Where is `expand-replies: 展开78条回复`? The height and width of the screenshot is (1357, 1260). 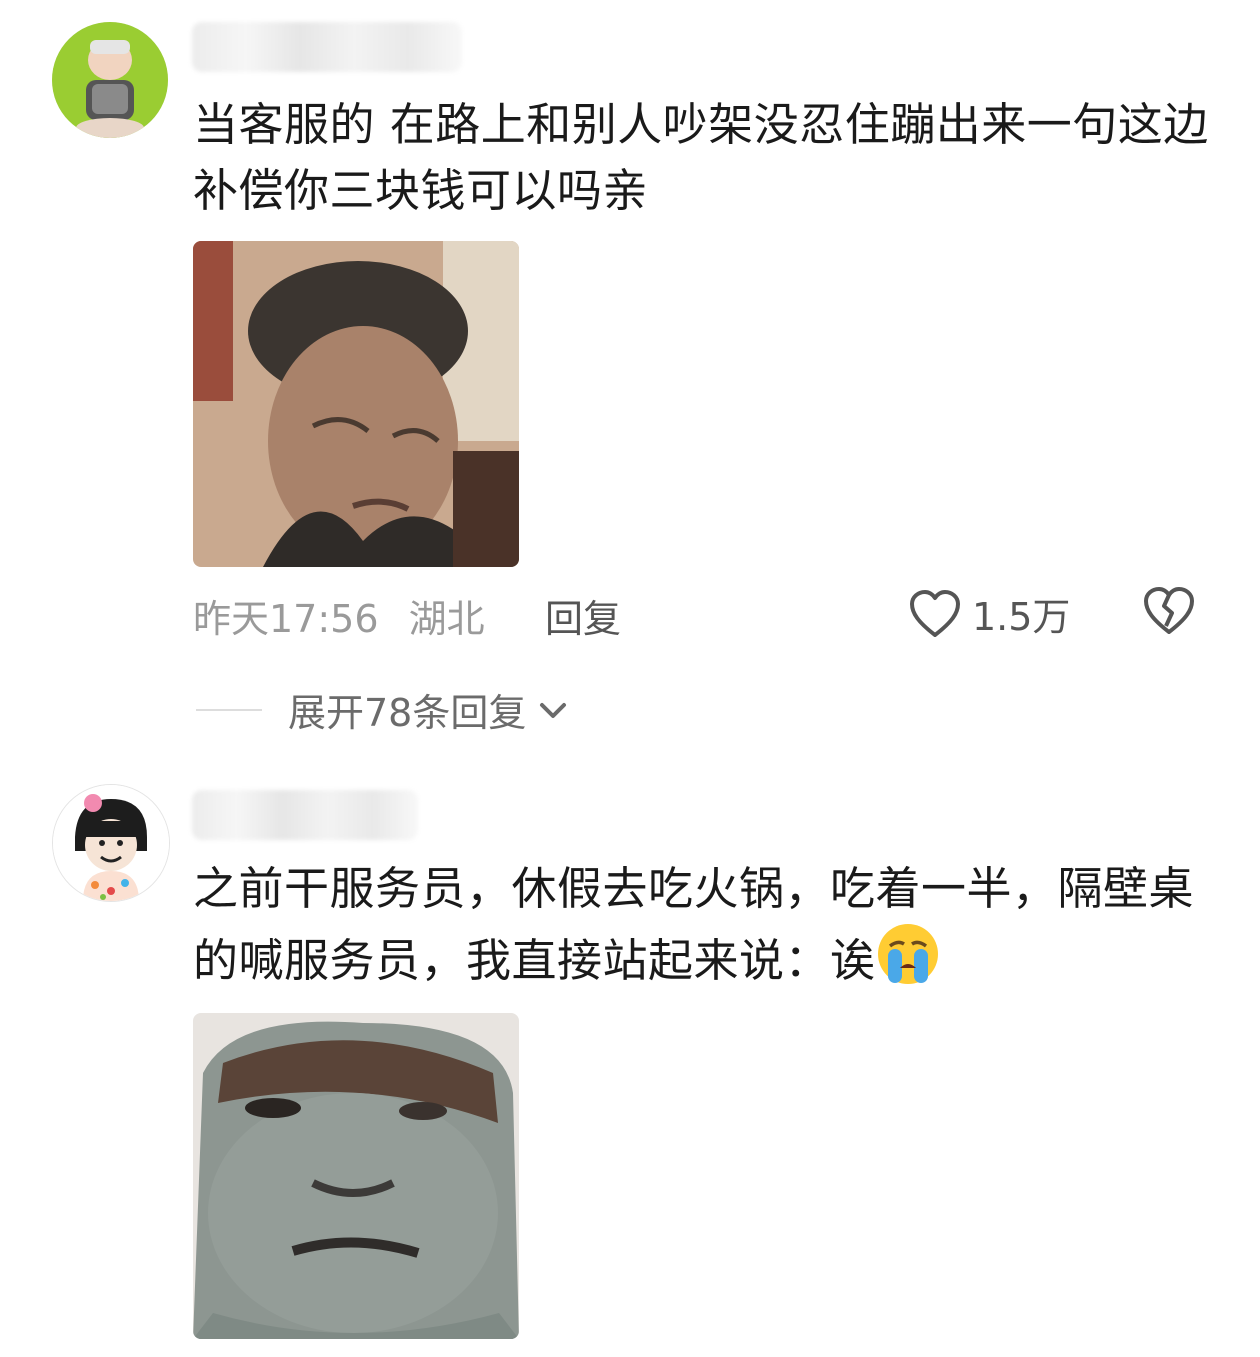
expand-replies: 展开78条回复 is located at coordinates (383, 709).